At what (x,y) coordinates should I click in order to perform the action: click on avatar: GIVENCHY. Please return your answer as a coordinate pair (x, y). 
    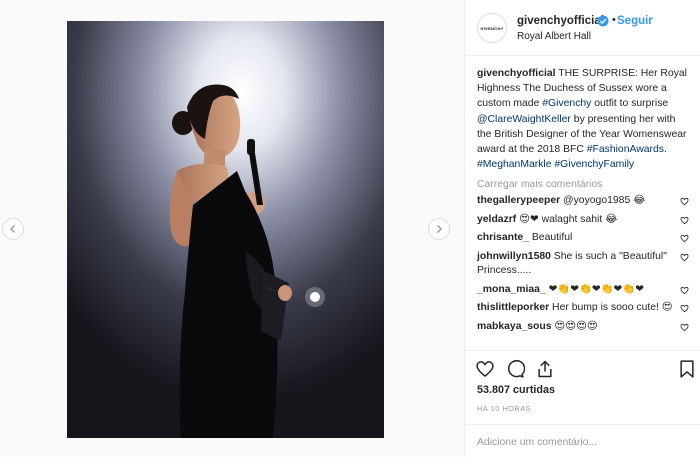
    Looking at the image, I should click on (492, 28).